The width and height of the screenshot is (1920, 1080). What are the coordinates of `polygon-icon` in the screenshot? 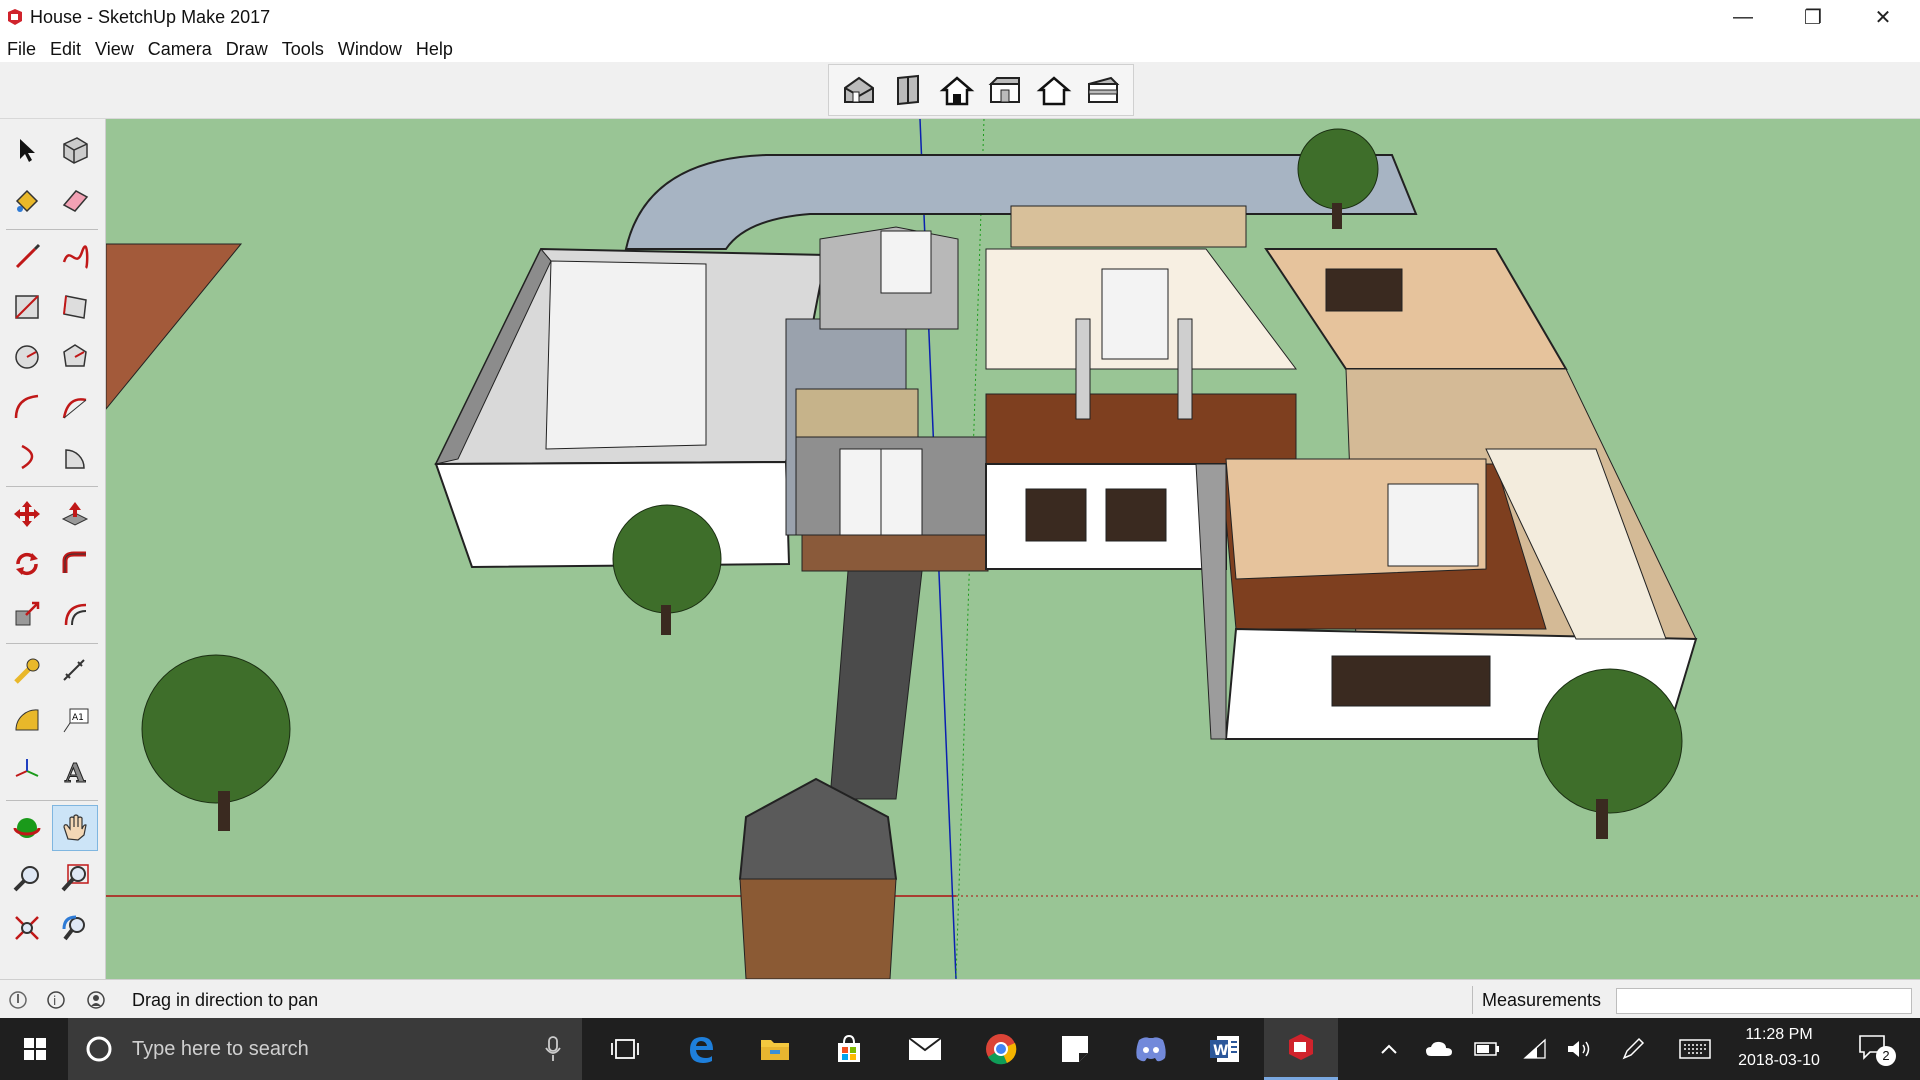 It's located at (75, 357).